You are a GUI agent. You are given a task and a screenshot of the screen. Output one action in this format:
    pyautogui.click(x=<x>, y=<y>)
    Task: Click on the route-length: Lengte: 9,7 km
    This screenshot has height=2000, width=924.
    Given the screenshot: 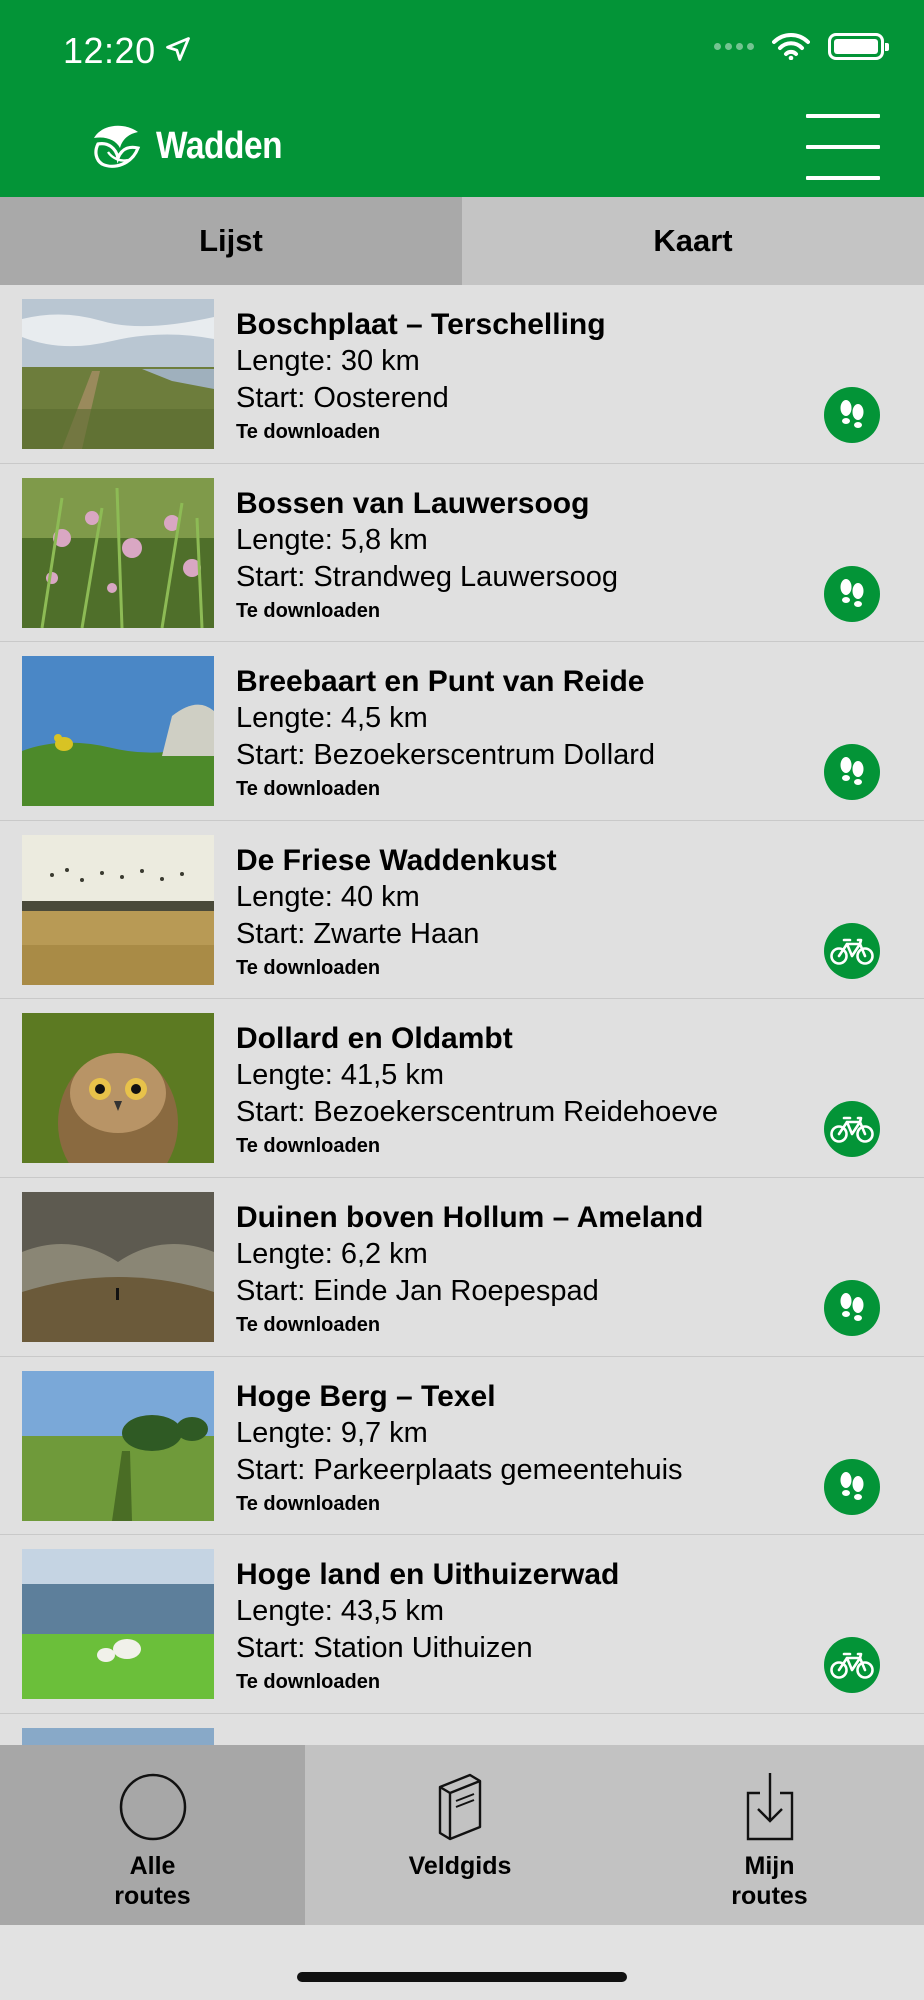 What is the action you would take?
    pyautogui.click(x=332, y=1432)
    